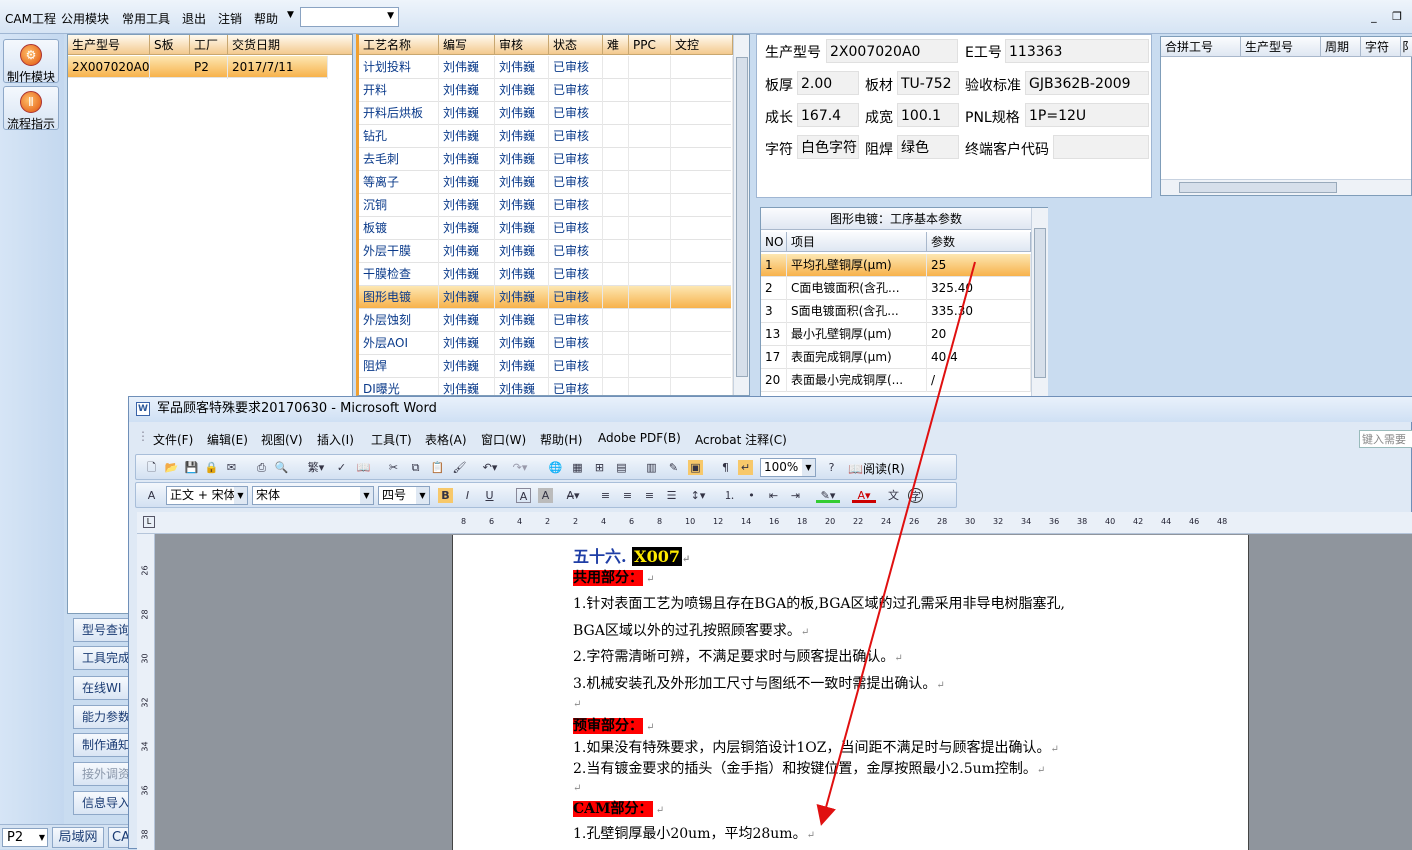 The height and width of the screenshot is (850, 1412). What do you see at coordinates (896, 543) in the screenshot?
I see `annotation-arrow` at bounding box center [896, 543].